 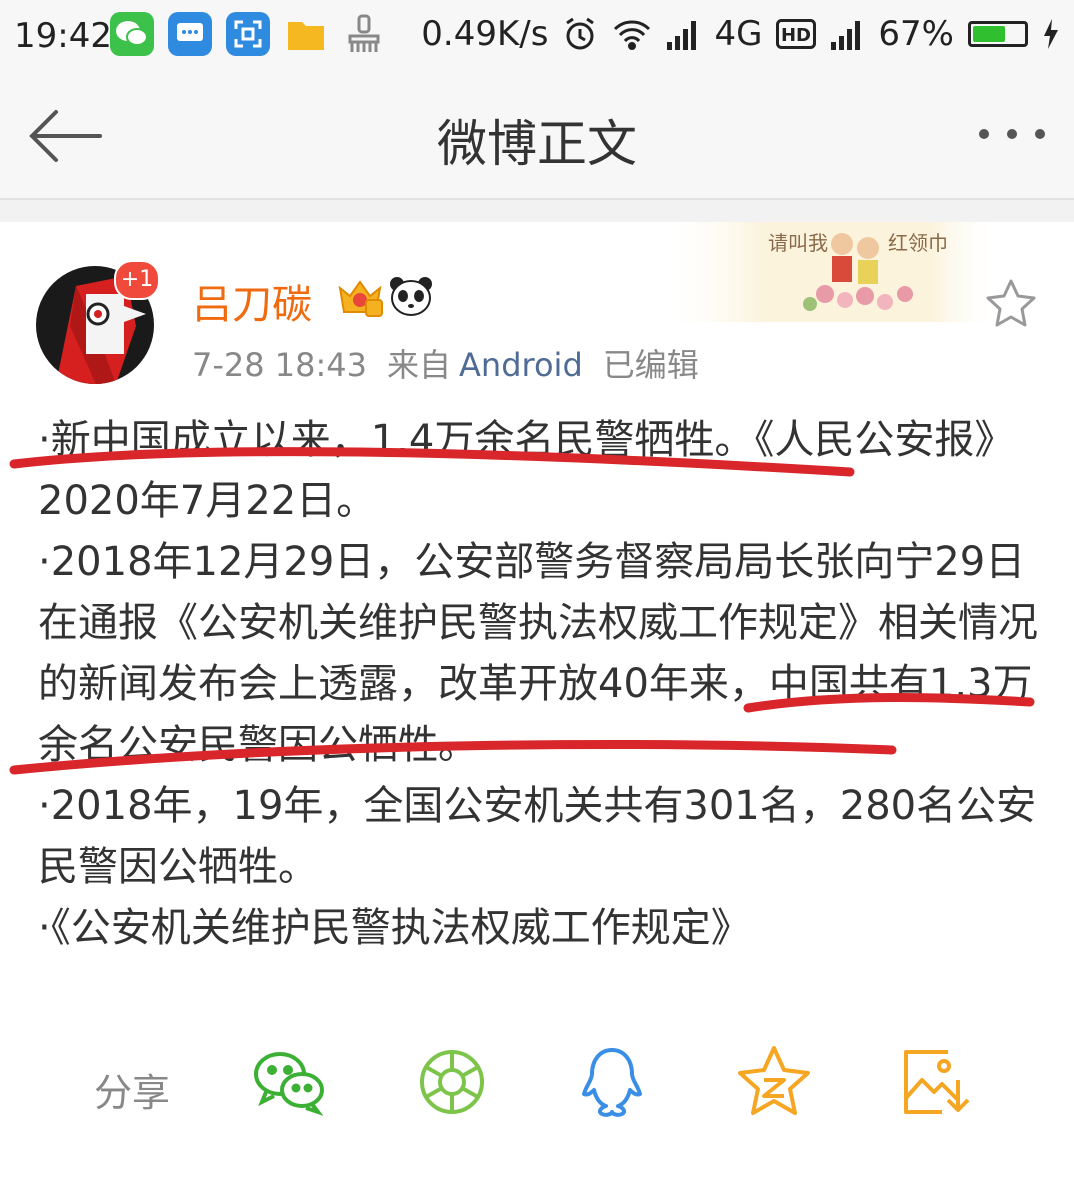 I want to click on header-banner-decoration: 请叫我 红领巾, so click(x=830, y=272).